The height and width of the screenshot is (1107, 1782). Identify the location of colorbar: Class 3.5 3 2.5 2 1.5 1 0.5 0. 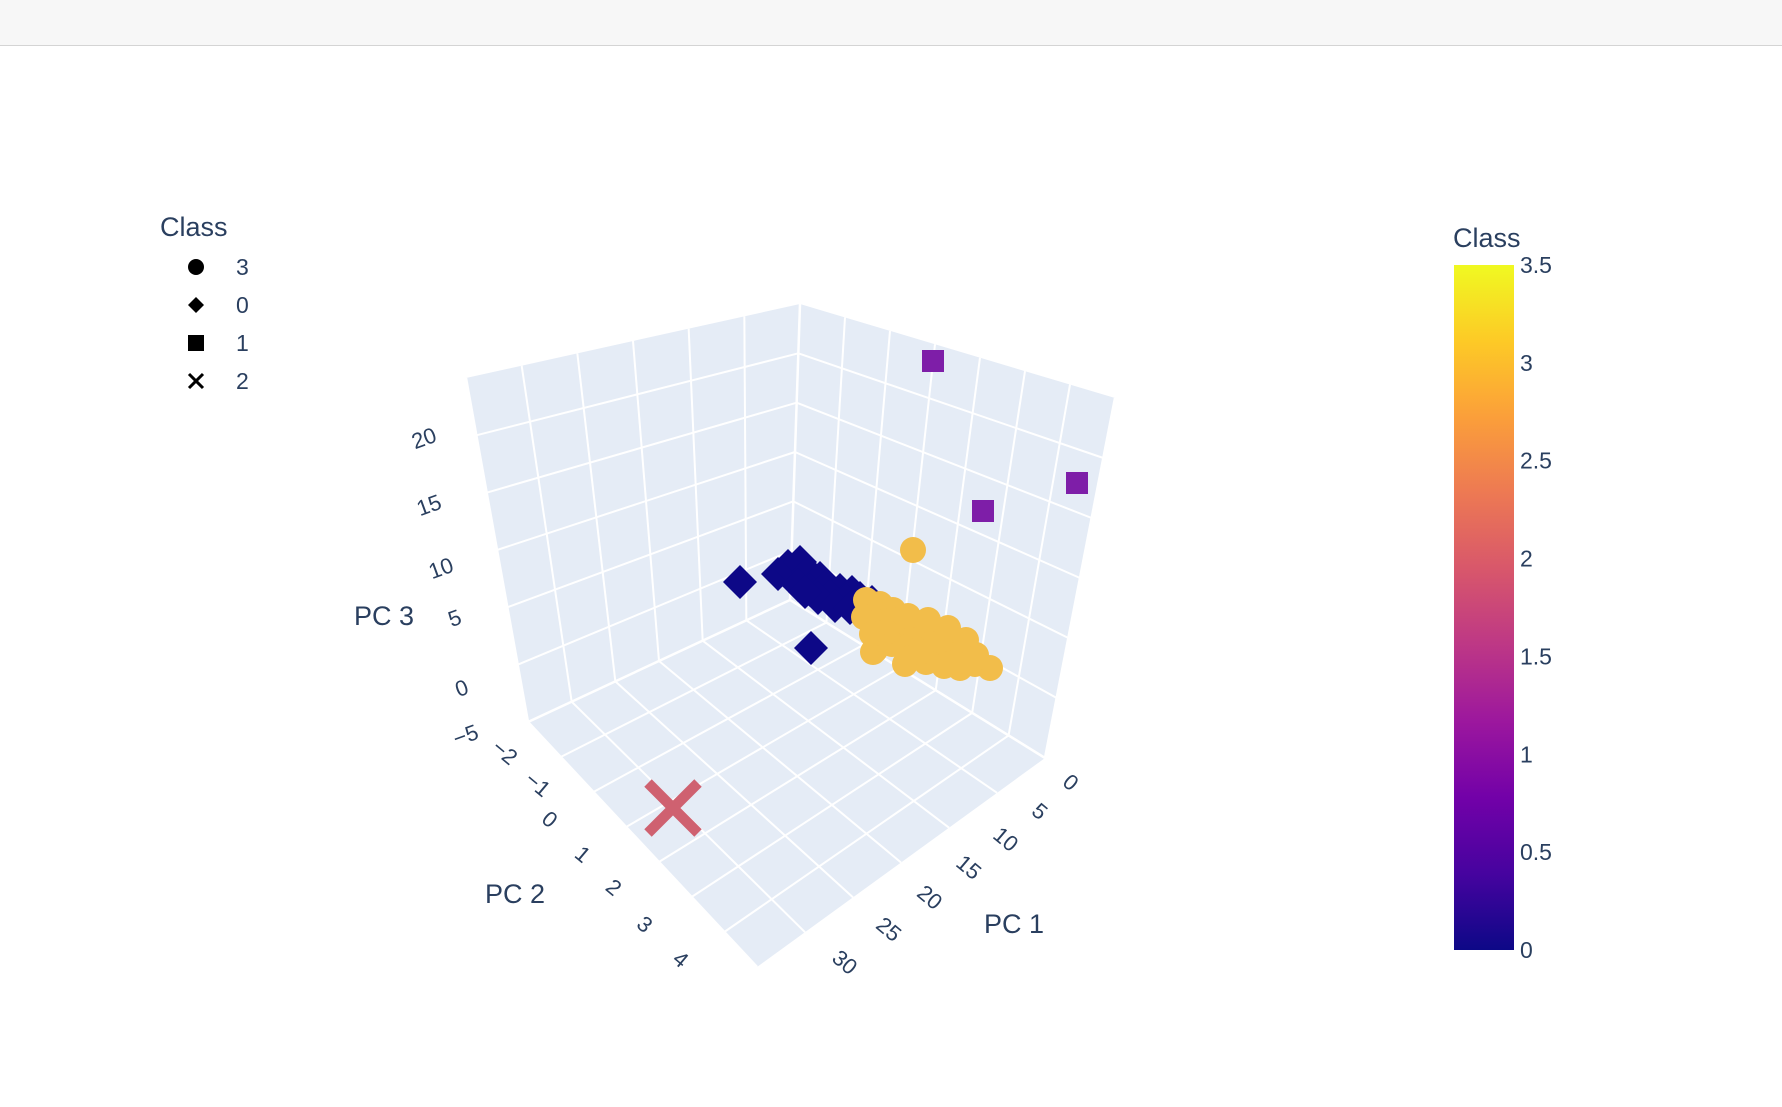
(1502, 593).